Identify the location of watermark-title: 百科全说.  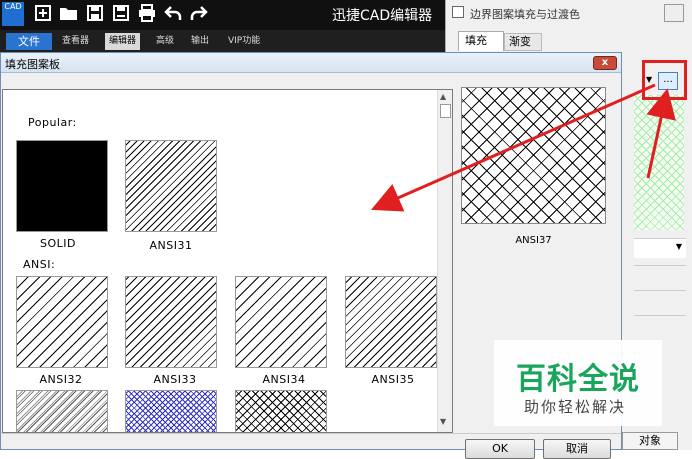
(578, 379).